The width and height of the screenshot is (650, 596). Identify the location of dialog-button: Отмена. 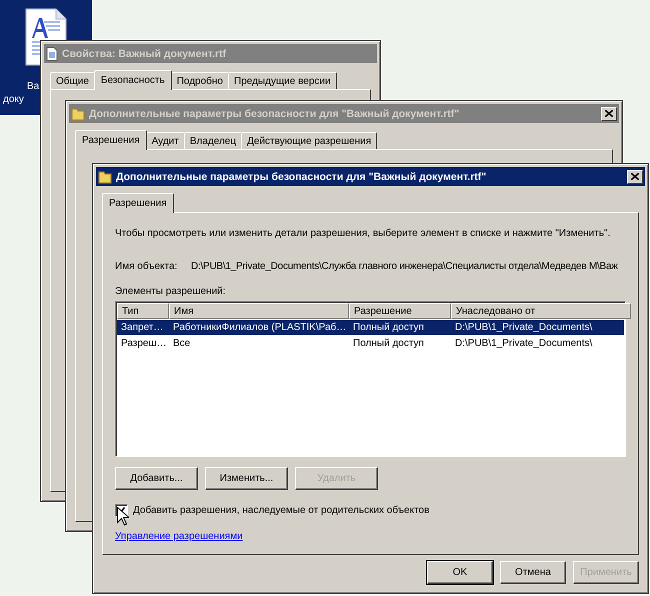
(533, 572).